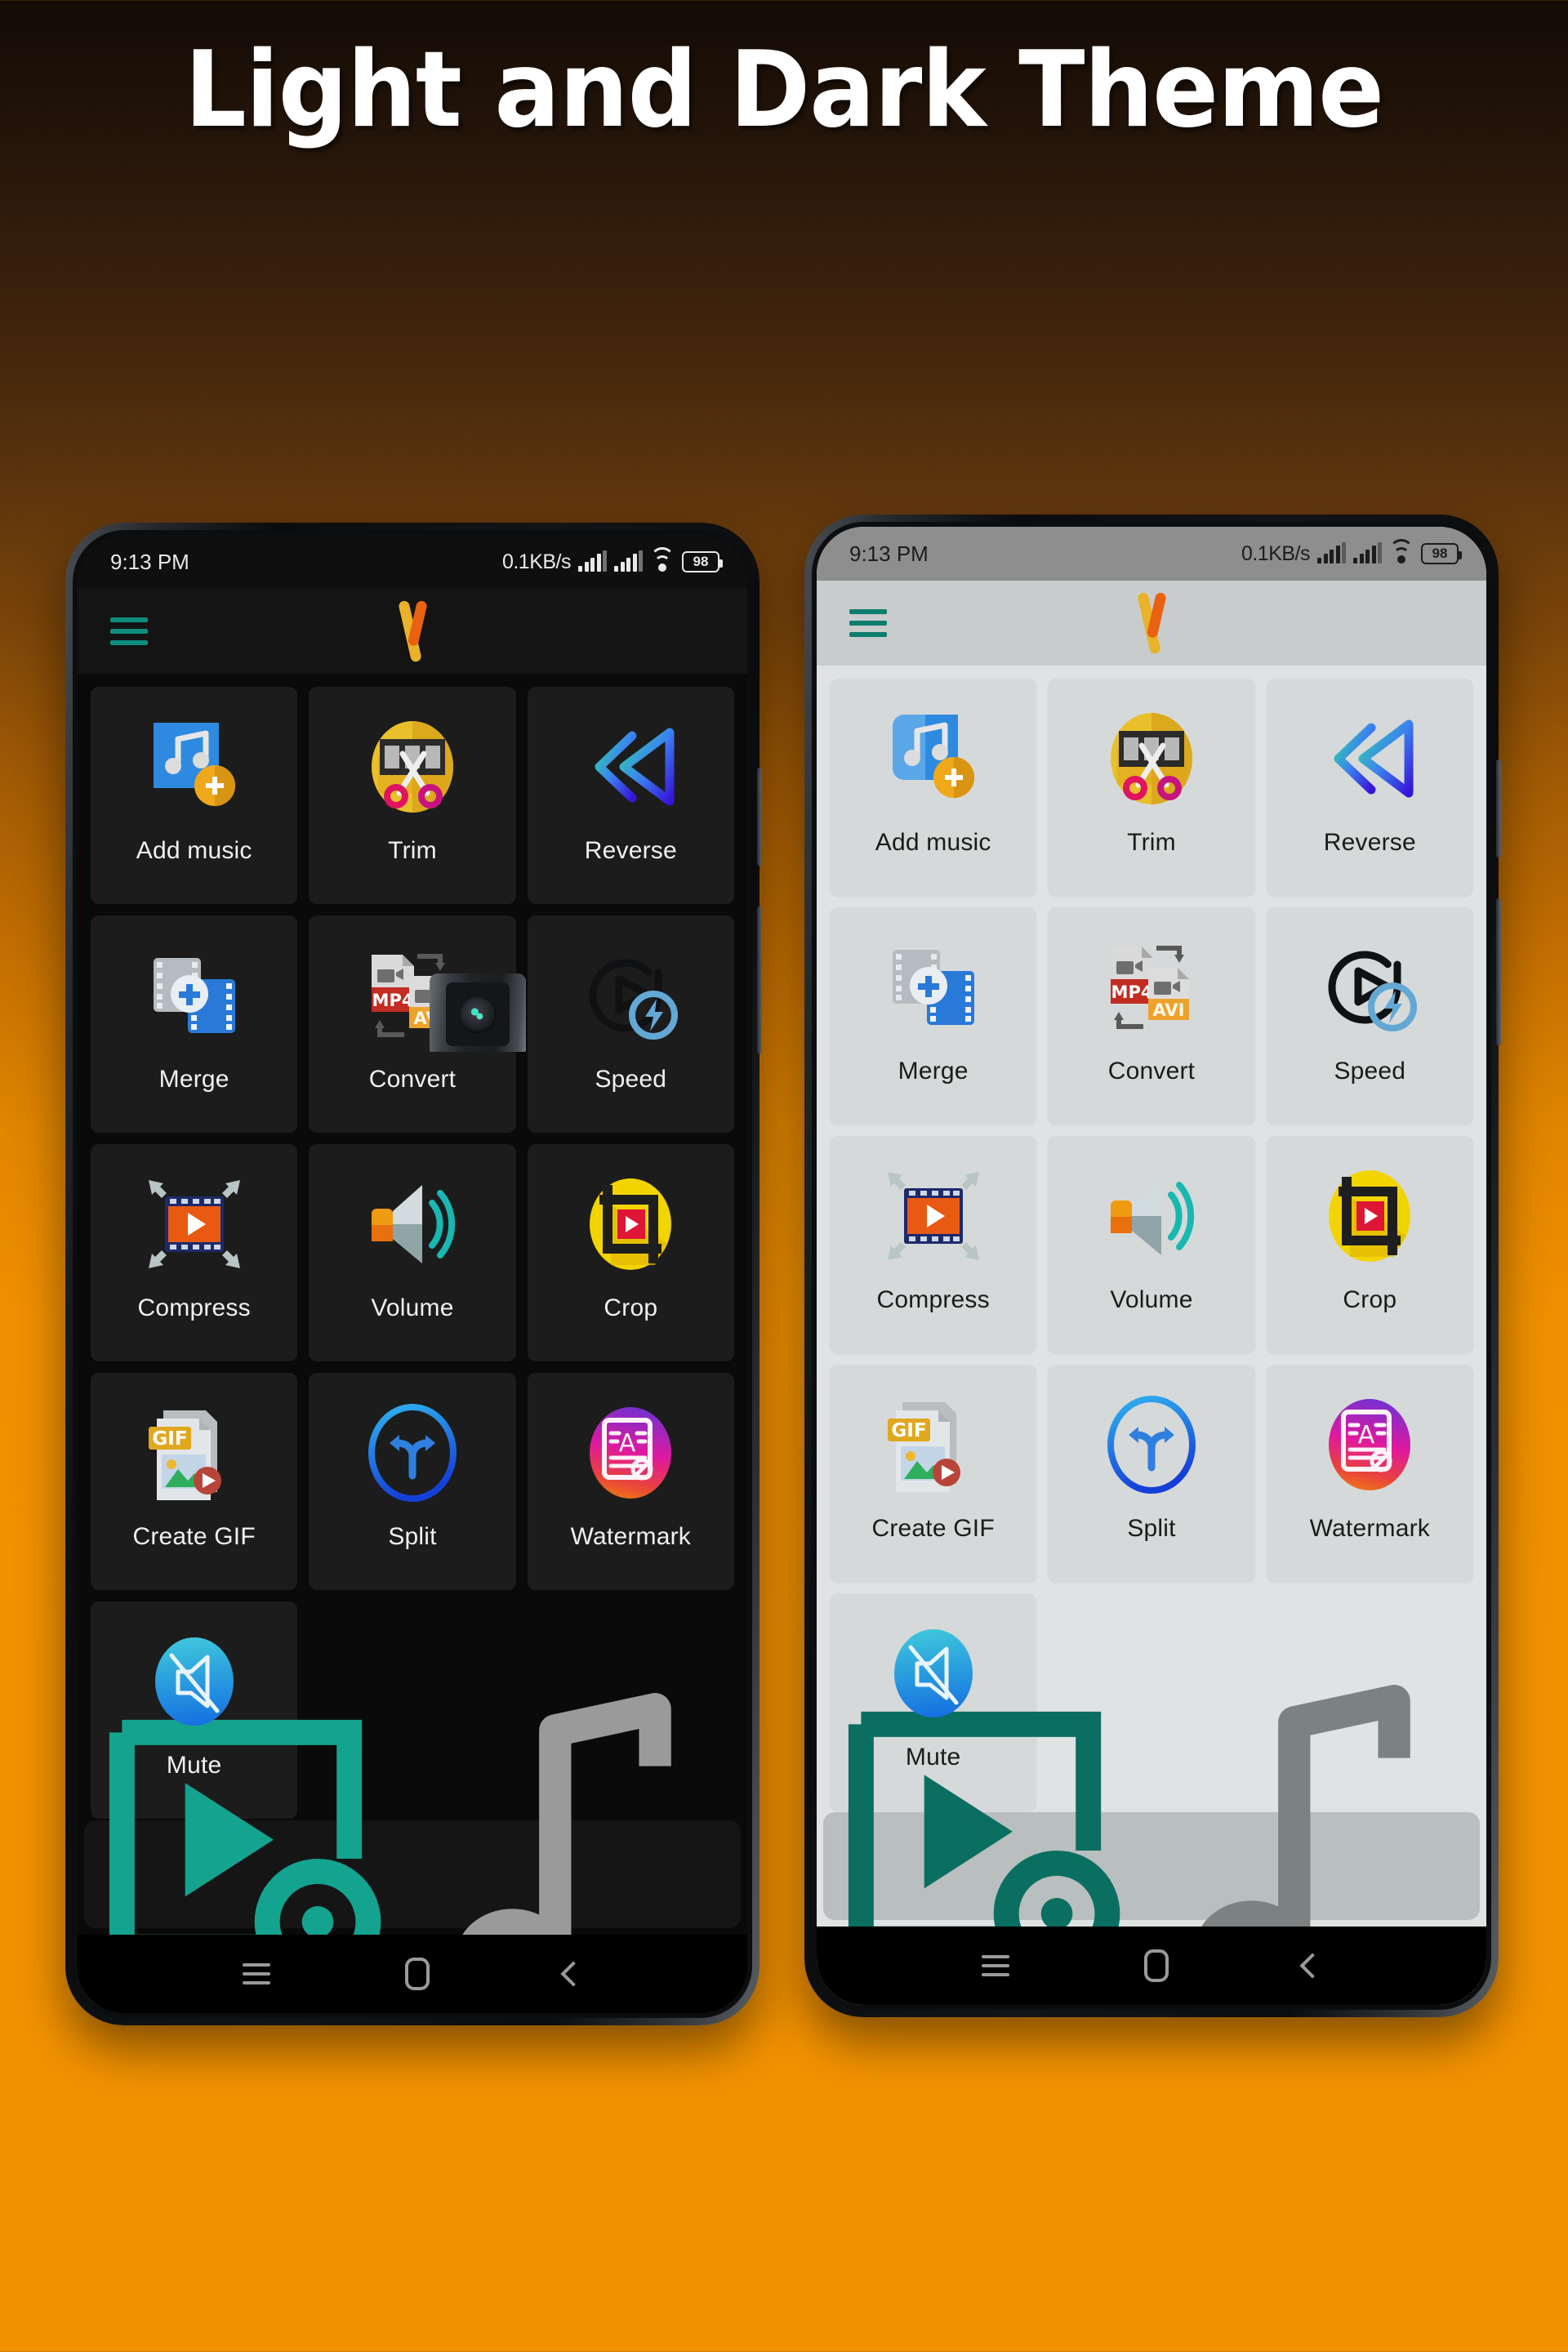 The width and height of the screenshot is (1568, 2352). Describe the element at coordinates (933, 1216) in the screenshot. I see `compress-icon` at that location.